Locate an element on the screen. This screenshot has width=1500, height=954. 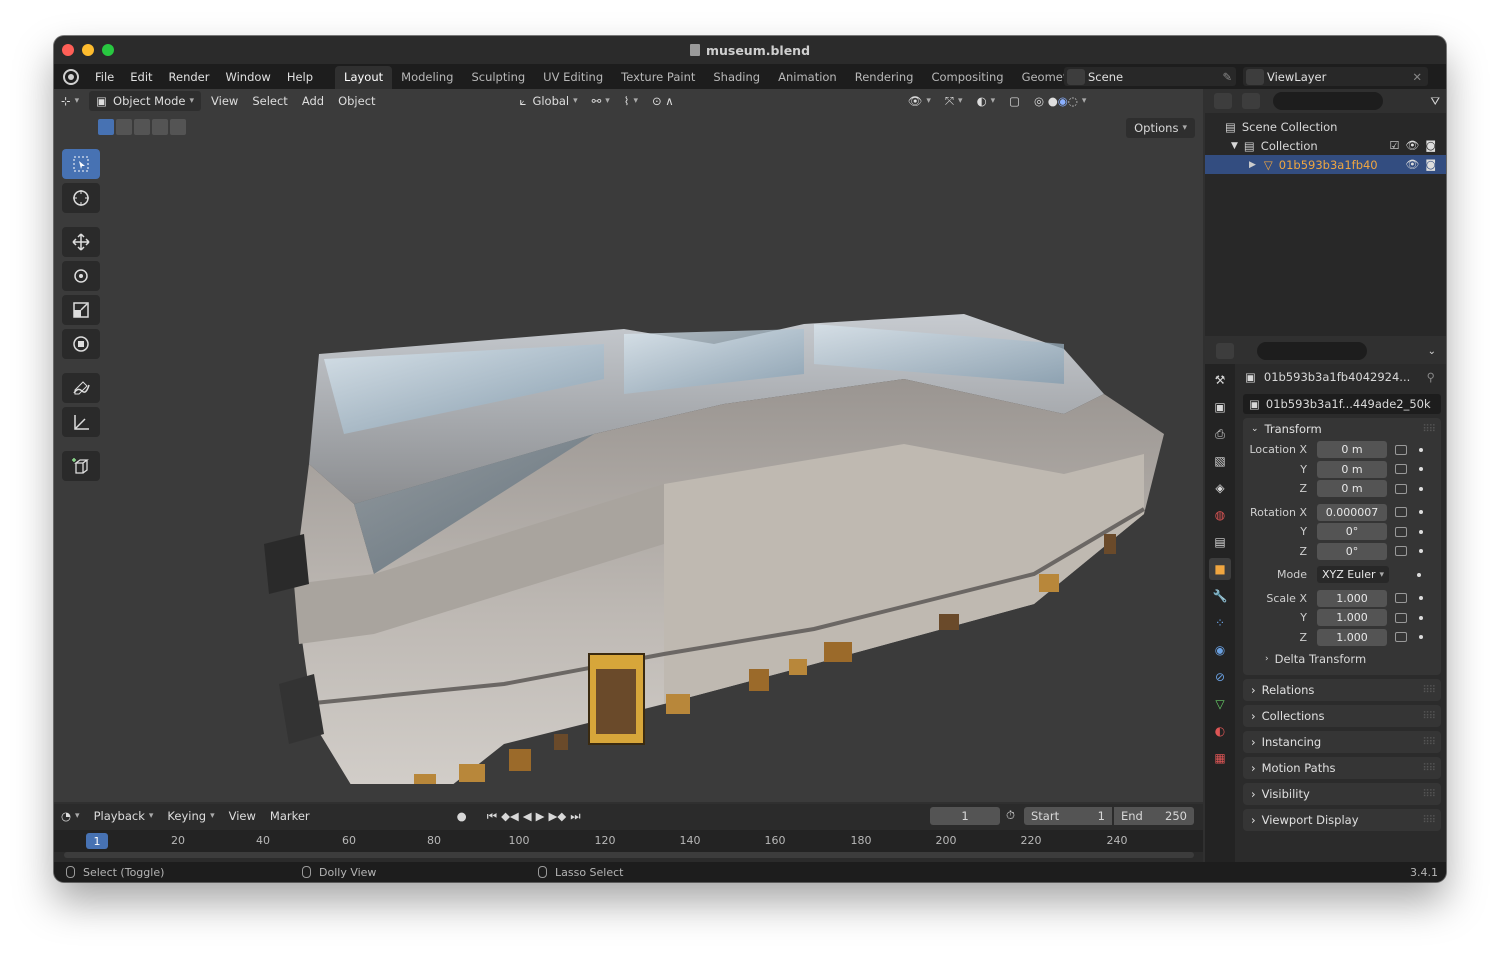
tab-sculpting: Sculpting is located at coordinates (498, 77).